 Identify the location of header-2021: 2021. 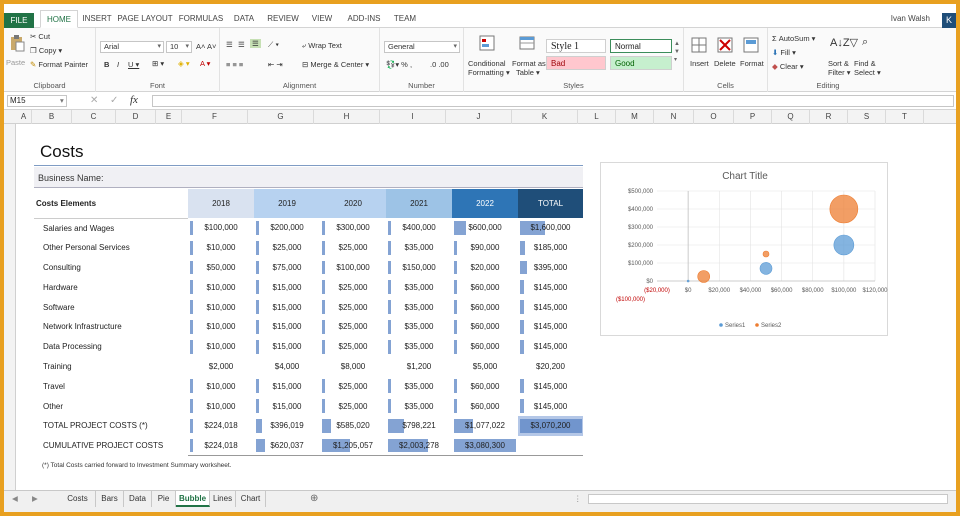
(419, 203).